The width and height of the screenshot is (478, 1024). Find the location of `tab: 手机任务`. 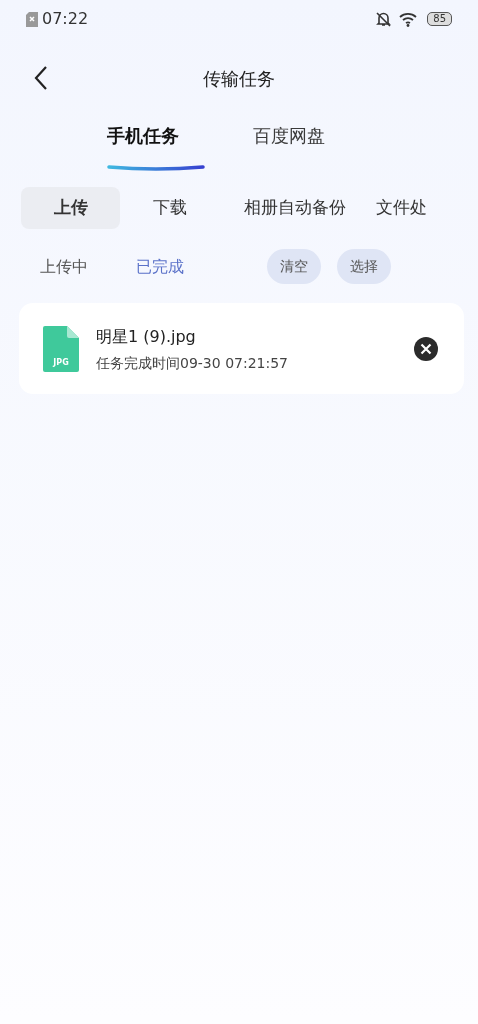

tab: 手机任务 is located at coordinates (143, 135).